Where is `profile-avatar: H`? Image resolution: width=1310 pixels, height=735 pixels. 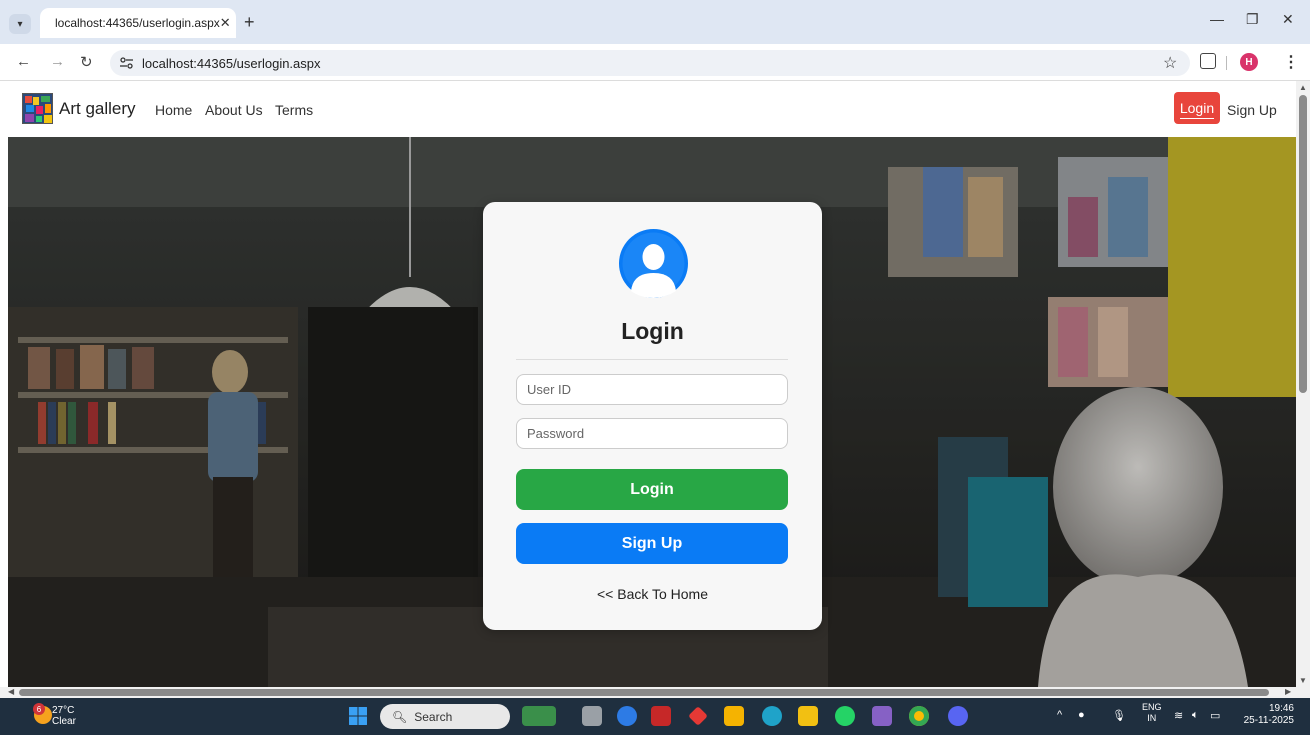 profile-avatar: H is located at coordinates (1249, 62).